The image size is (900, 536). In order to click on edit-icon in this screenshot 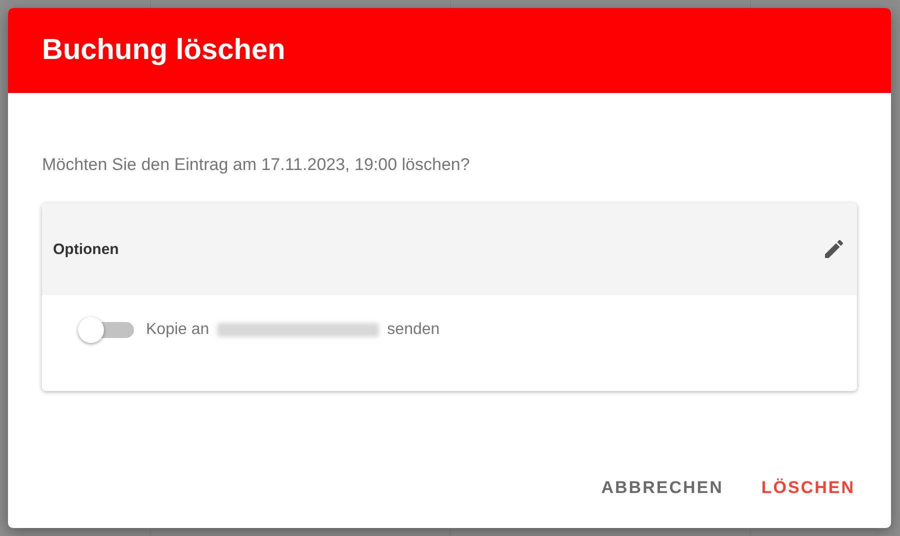, I will do `click(834, 249)`.